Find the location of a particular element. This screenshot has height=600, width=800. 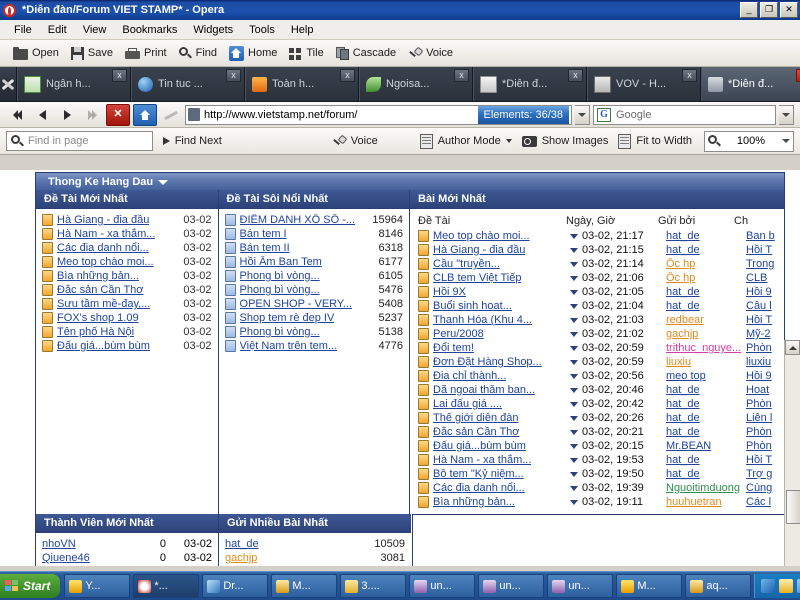

scroll-up-button is located at coordinates (792, 347).